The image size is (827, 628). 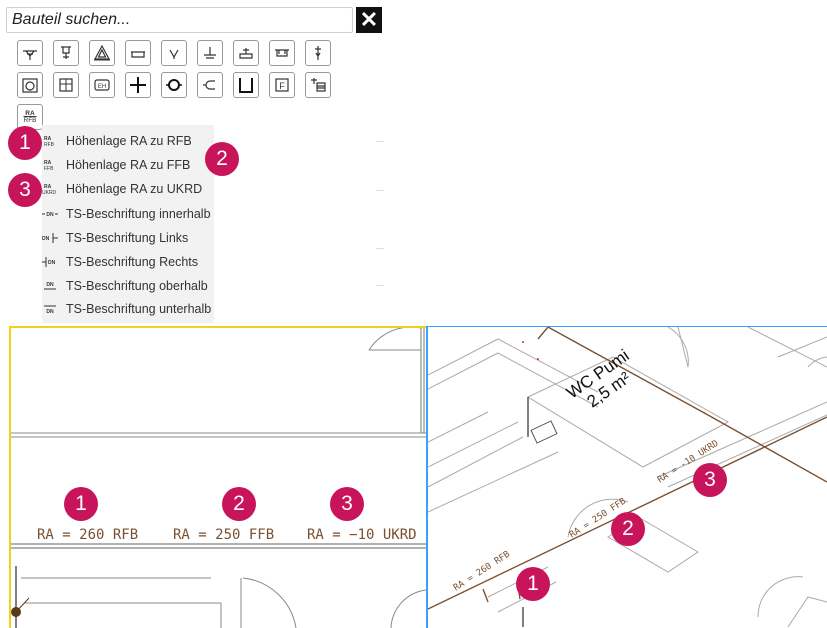 I want to click on tank-button, so click(x=30, y=85).